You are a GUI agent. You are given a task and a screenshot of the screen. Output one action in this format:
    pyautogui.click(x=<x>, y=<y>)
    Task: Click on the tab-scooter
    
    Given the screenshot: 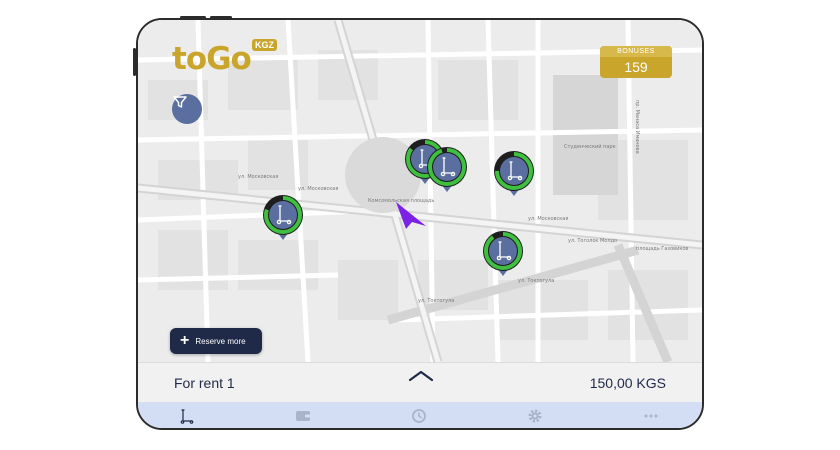 What is the action you would take?
    pyautogui.click(x=187, y=415)
    